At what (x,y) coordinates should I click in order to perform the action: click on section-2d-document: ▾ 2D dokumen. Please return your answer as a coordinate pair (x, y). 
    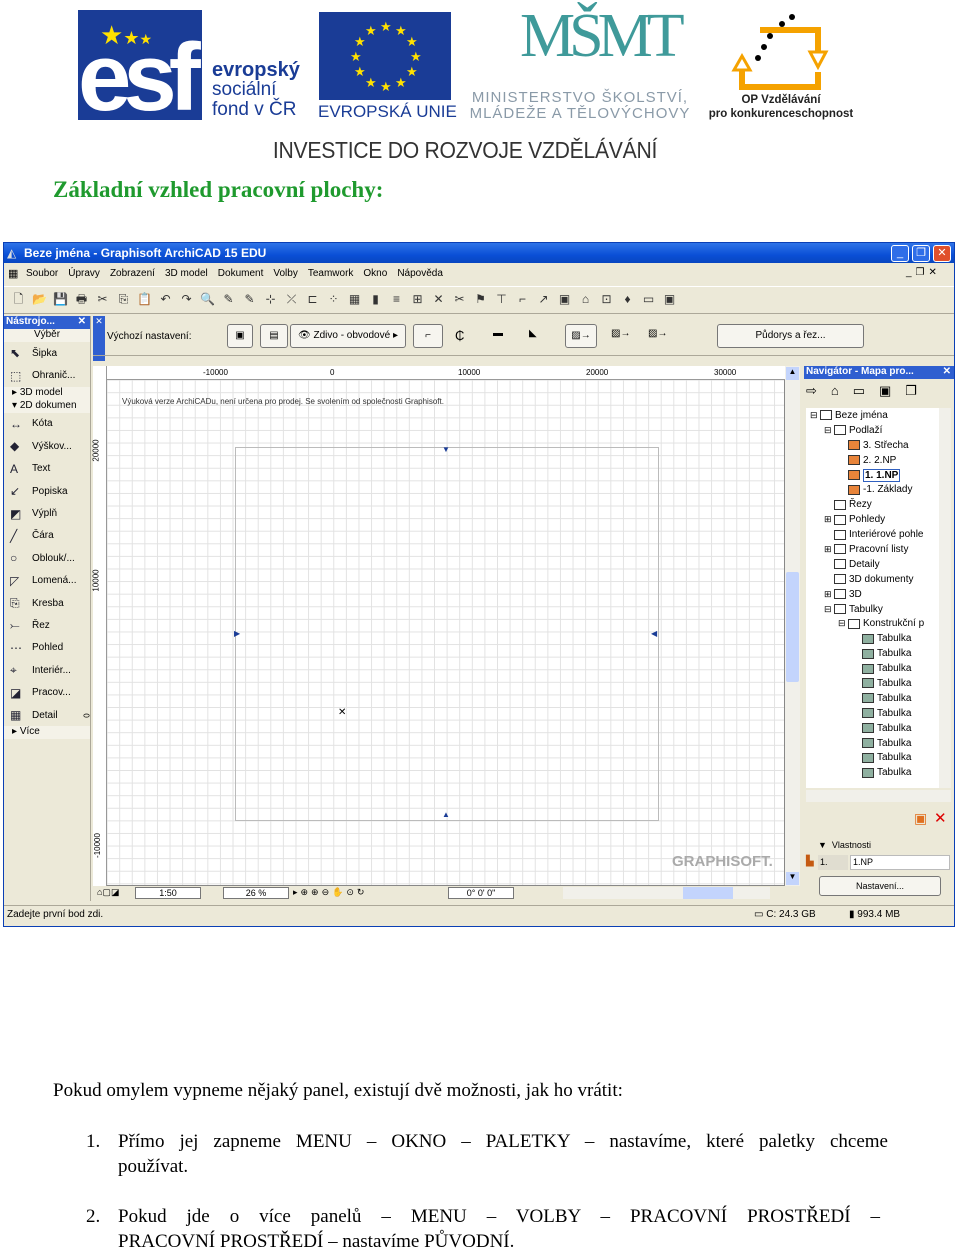
    Looking at the image, I should click on (47, 406).